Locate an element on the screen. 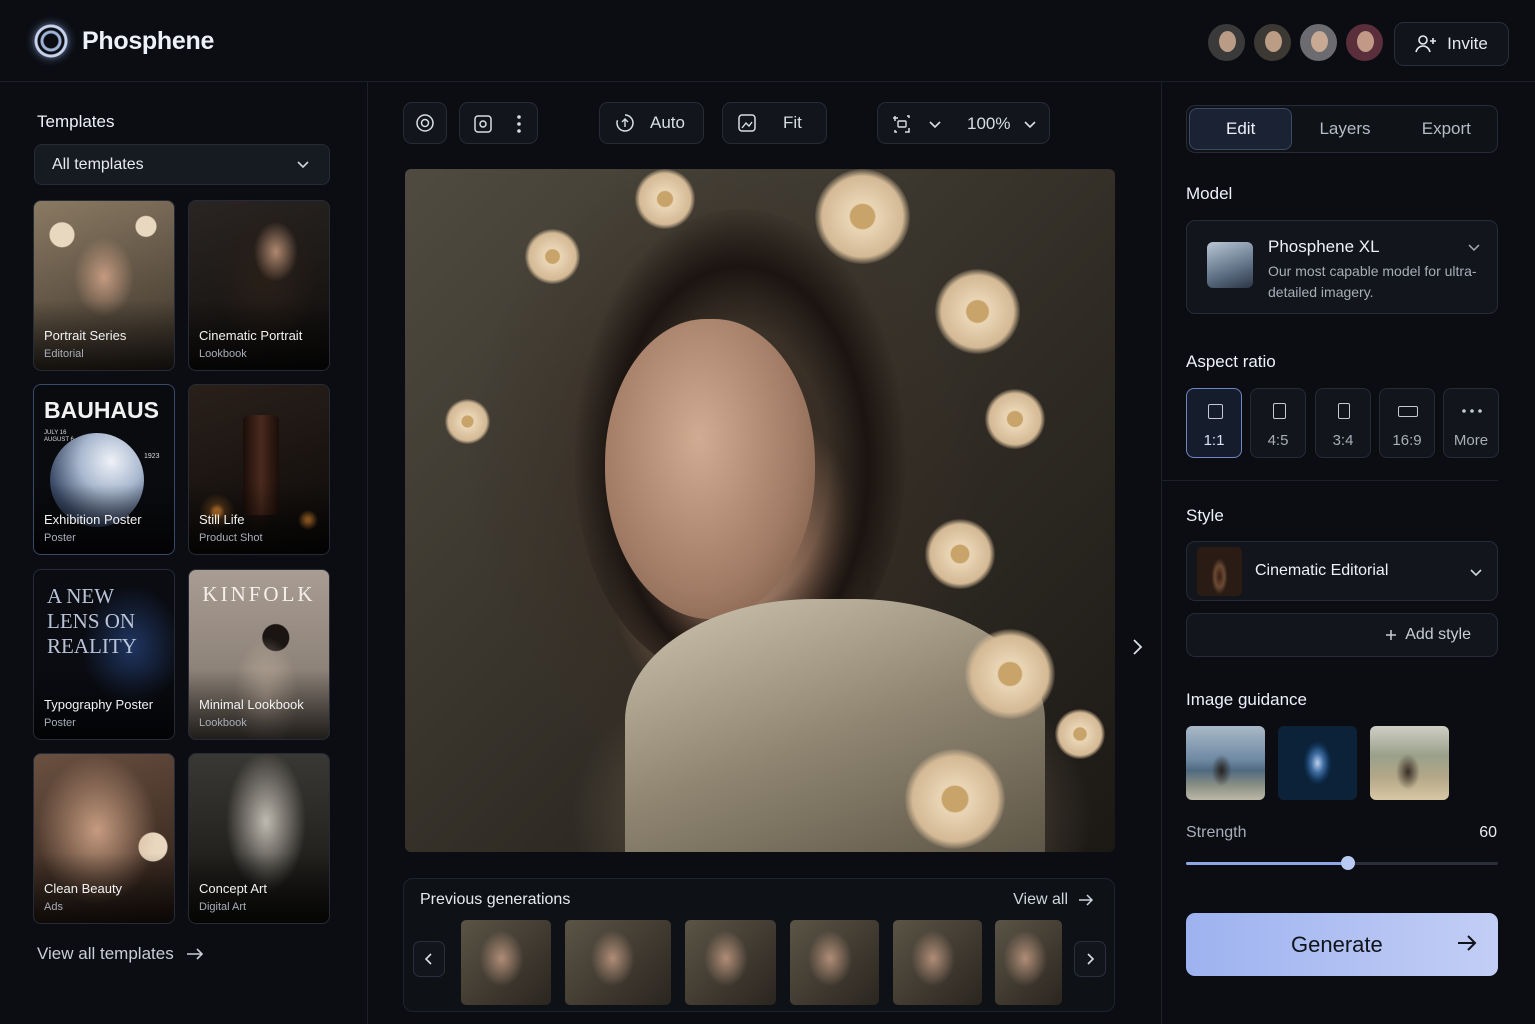 The width and height of the screenshot is (1535, 1024). template-filter-select: All templates is located at coordinates (182, 164).